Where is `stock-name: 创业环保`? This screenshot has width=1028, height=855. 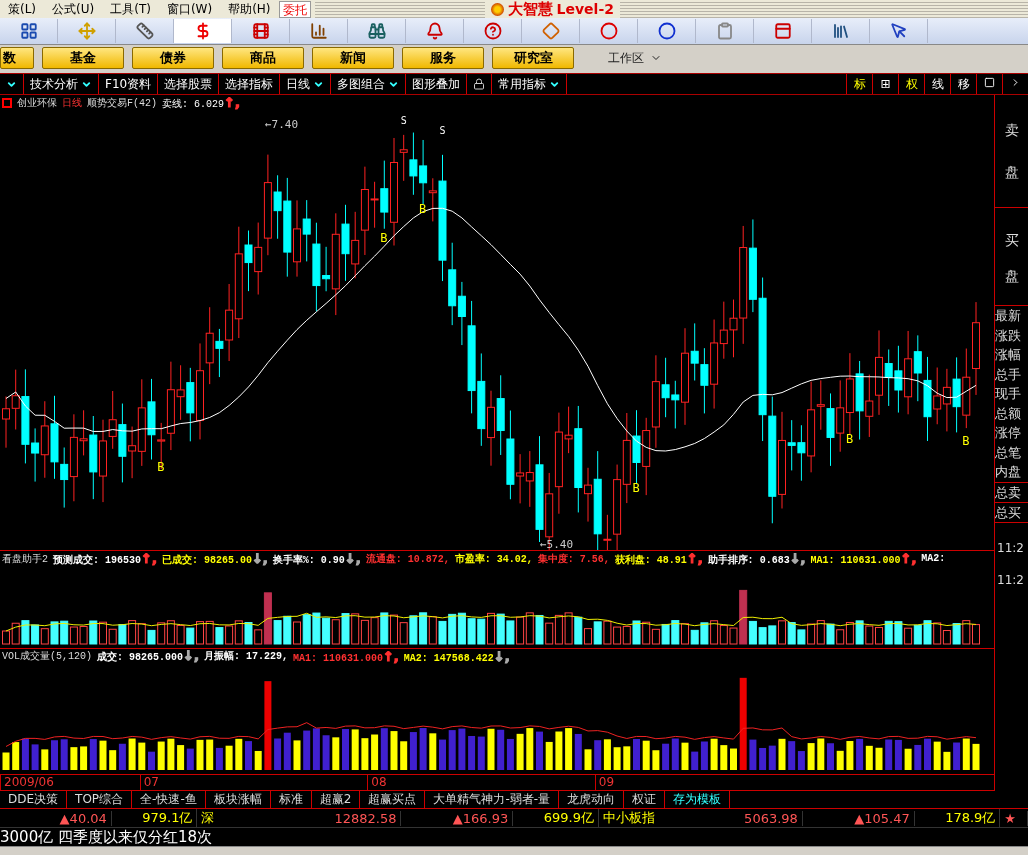
stock-name: 创业环保 is located at coordinates (37, 103).